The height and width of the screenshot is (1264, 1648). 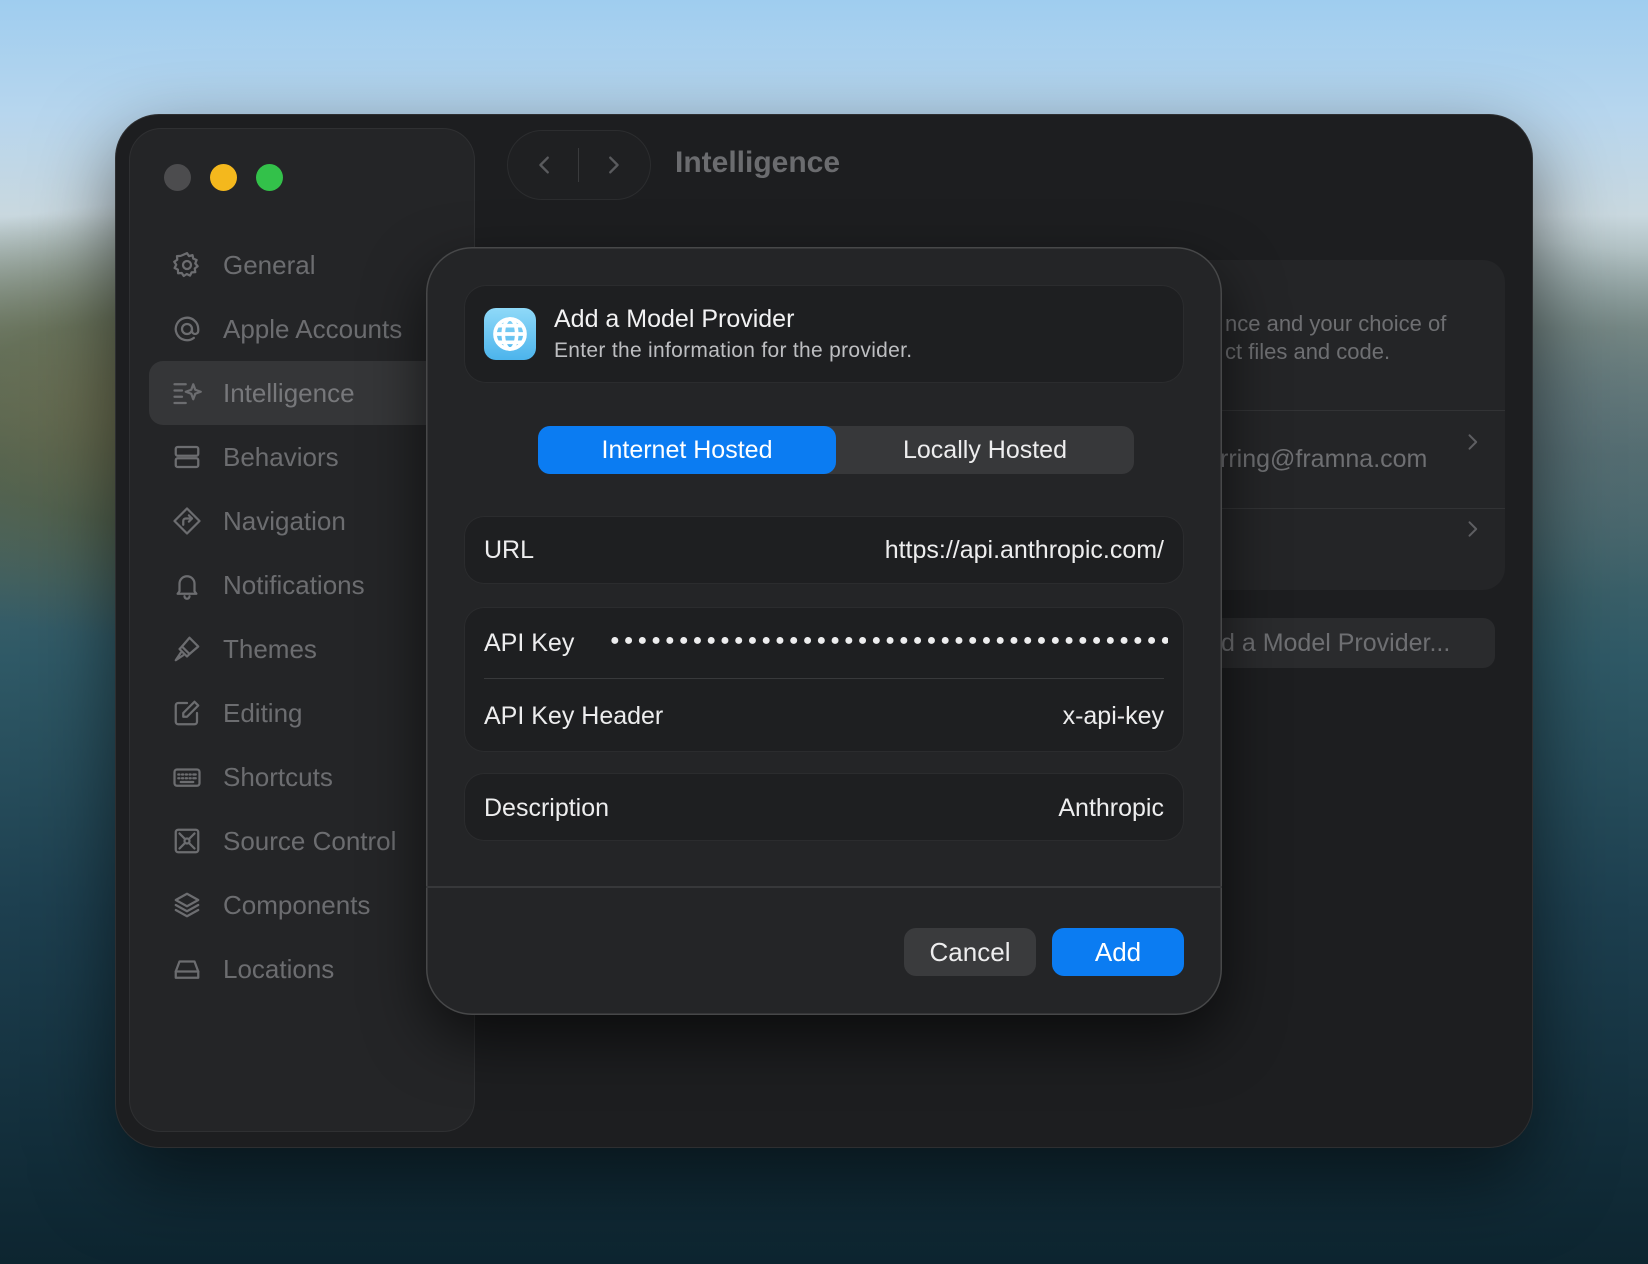 What do you see at coordinates (297, 904) in the screenshot?
I see `sidebar-item-label: Components` at bounding box center [297, 904].